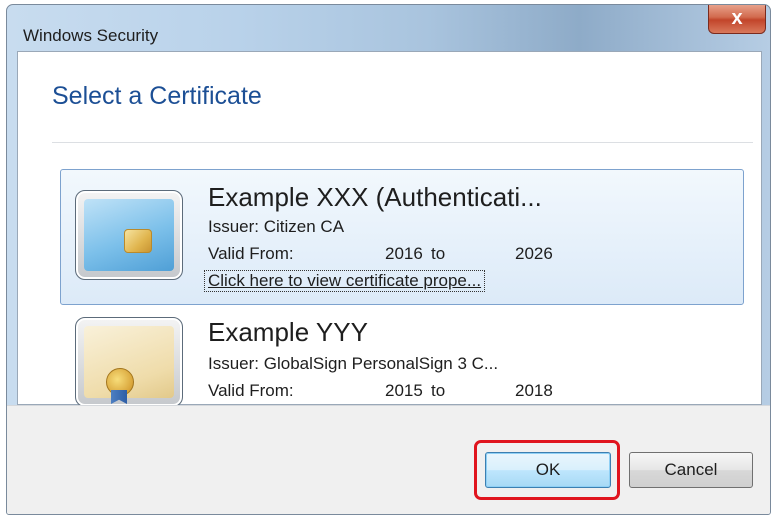 The width and height of the screenshot is (773, 517). Describe the element at coordinates (91, 35) in the screenshot. I see `window-title: Windows Security` at that location.